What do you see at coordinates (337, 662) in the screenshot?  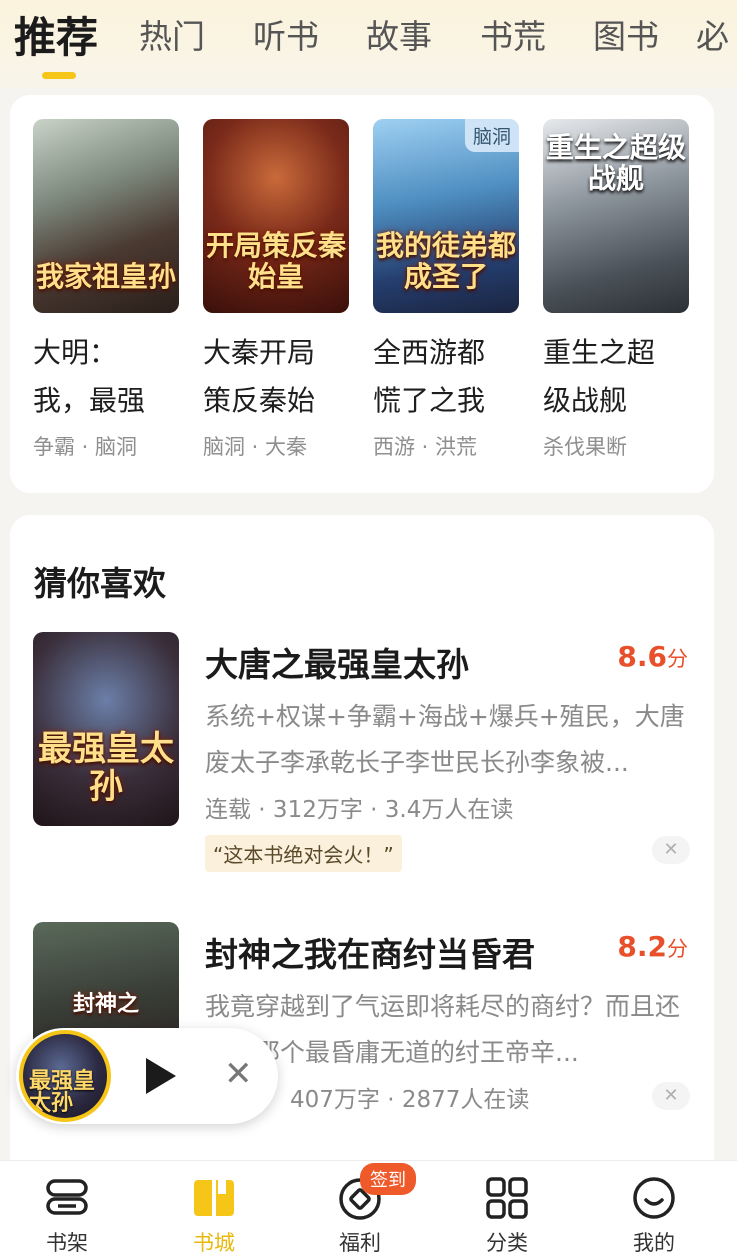 I see `book-title: 大唐之最强皇太孙` at bounding box center [337, 662].